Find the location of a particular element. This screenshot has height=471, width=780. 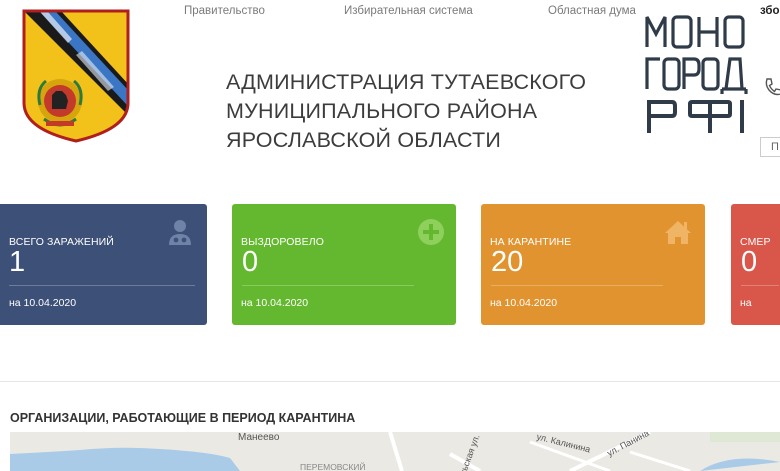

org-title-line-2: муниципального района is located at coordinates (382, 111).